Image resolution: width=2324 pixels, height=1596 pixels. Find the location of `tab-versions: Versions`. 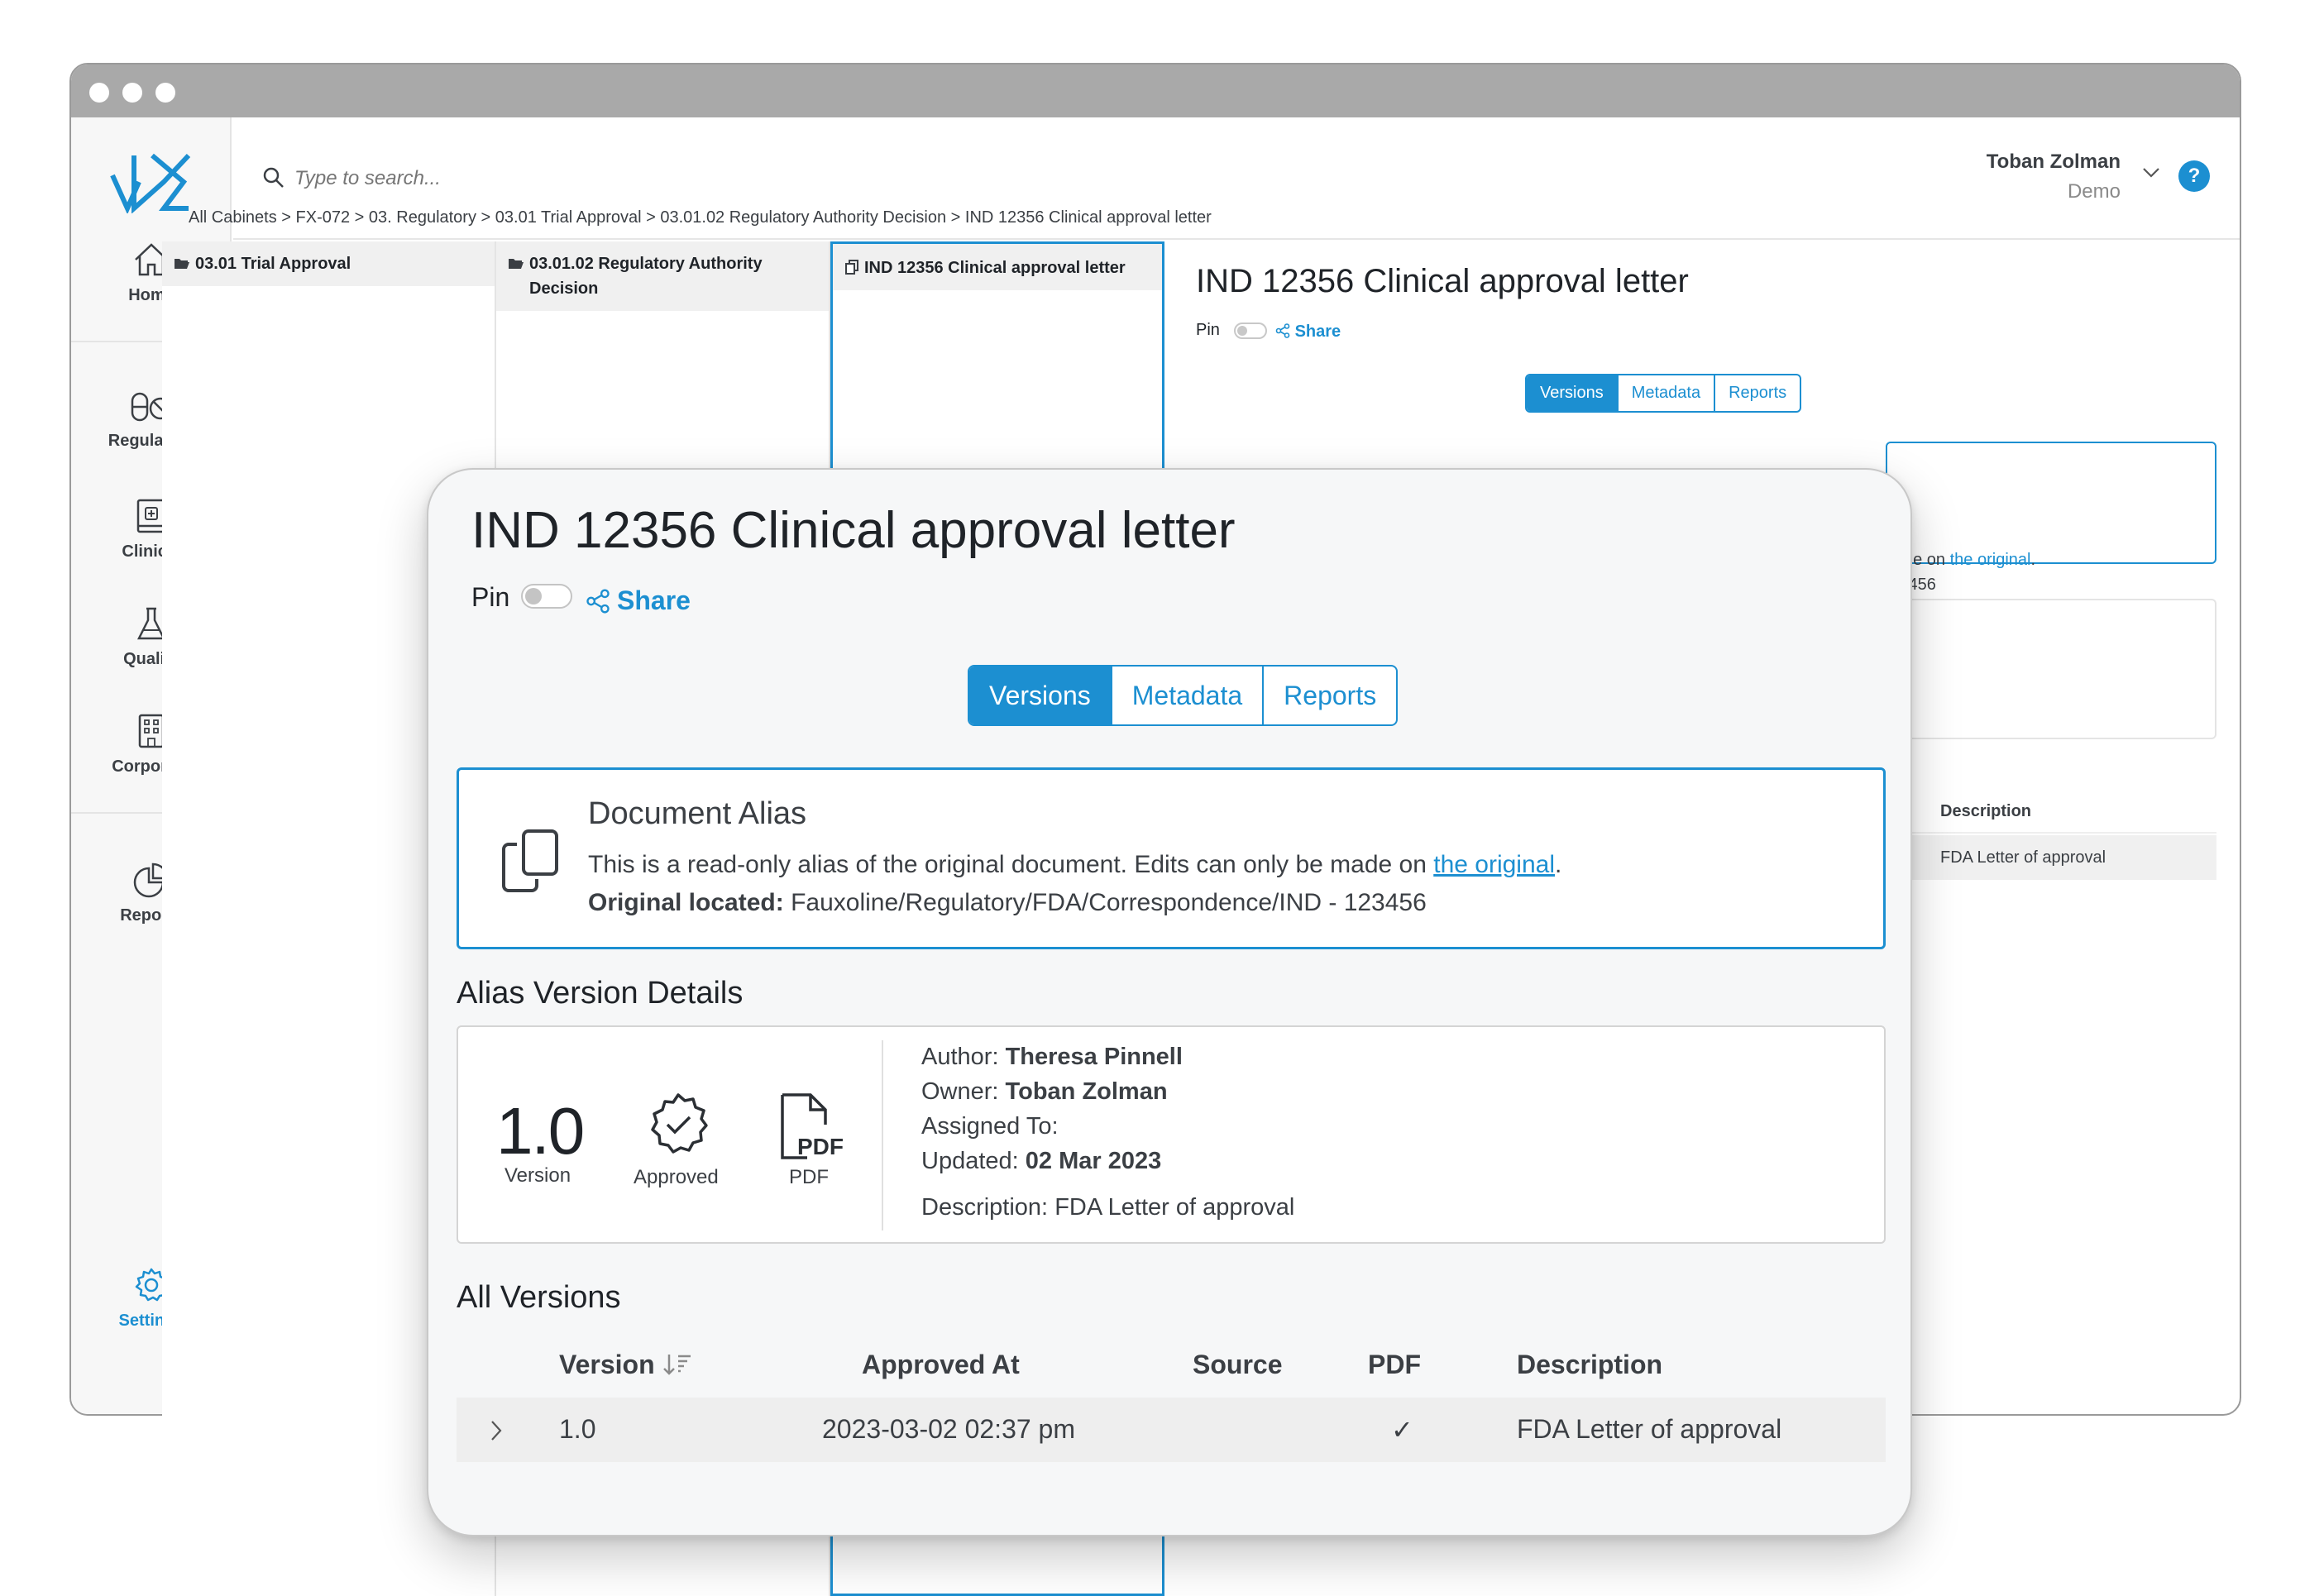

tab-versions: Versions is located at coordinates (1040, 695).